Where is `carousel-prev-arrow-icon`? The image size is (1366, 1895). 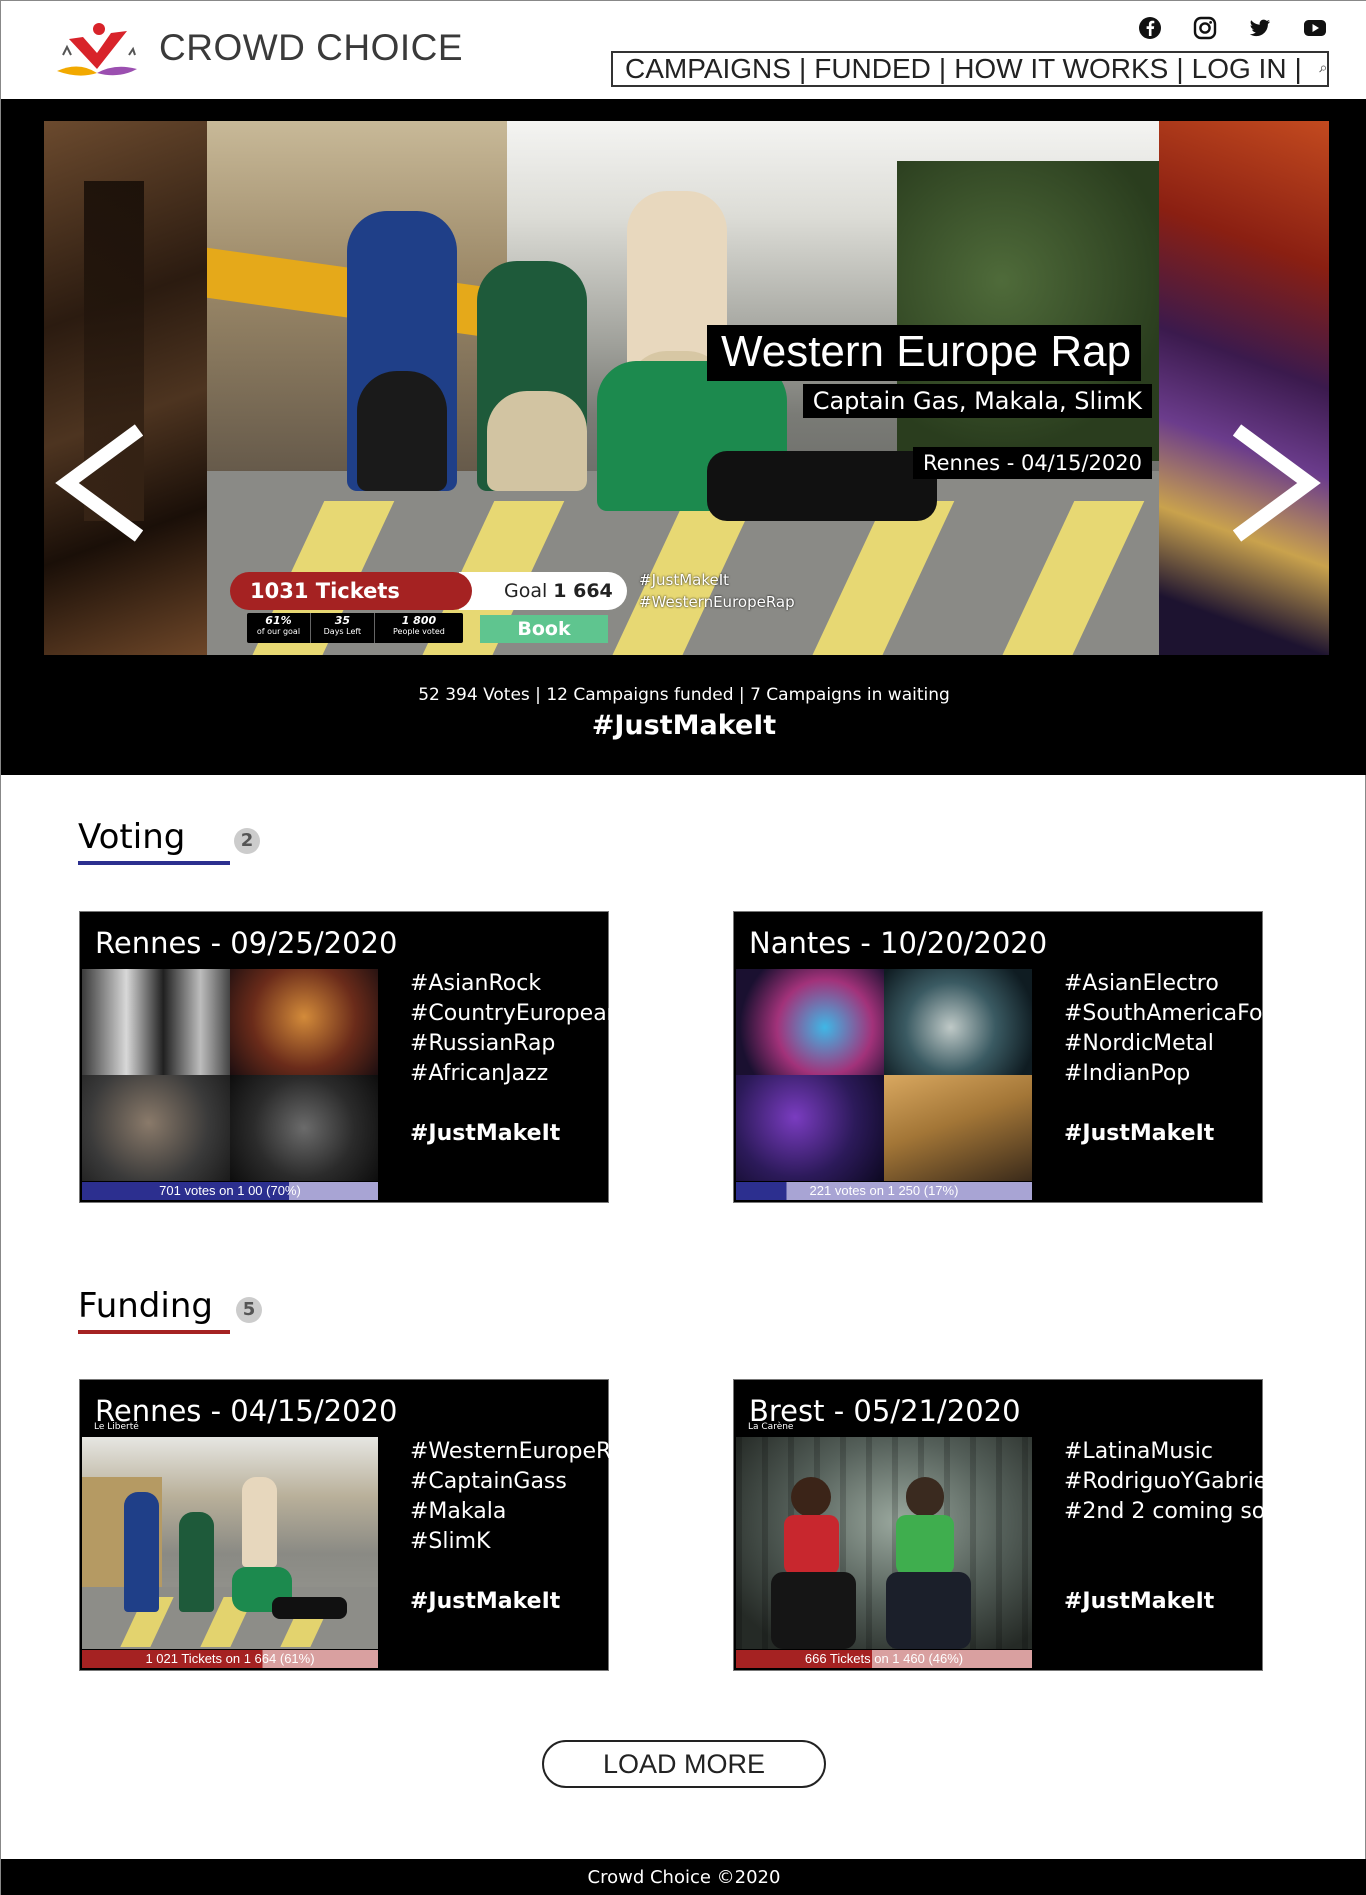 carousel-prev-arrow-icon is located at coordinates (98, 483).